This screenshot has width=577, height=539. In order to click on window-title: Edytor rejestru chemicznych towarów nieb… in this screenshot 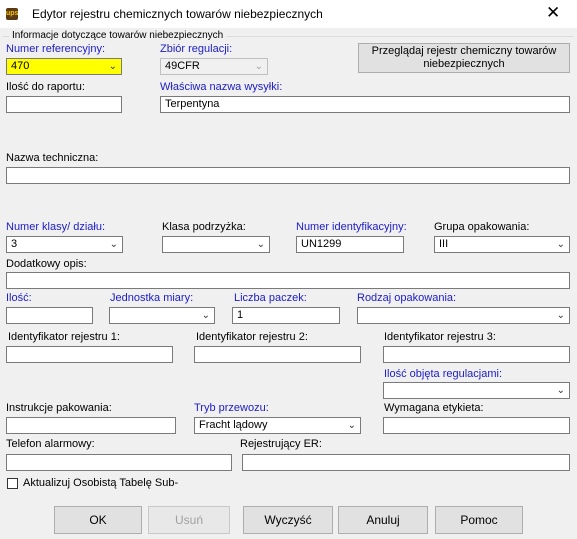, I will do `click(177, 14)`.